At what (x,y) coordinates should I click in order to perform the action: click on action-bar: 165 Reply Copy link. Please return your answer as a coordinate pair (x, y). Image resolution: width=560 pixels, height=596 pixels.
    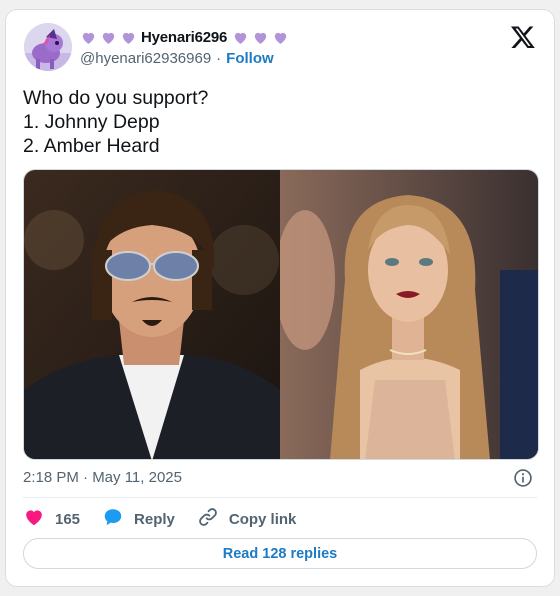
    Looking at the image, I should click on (170, 519).